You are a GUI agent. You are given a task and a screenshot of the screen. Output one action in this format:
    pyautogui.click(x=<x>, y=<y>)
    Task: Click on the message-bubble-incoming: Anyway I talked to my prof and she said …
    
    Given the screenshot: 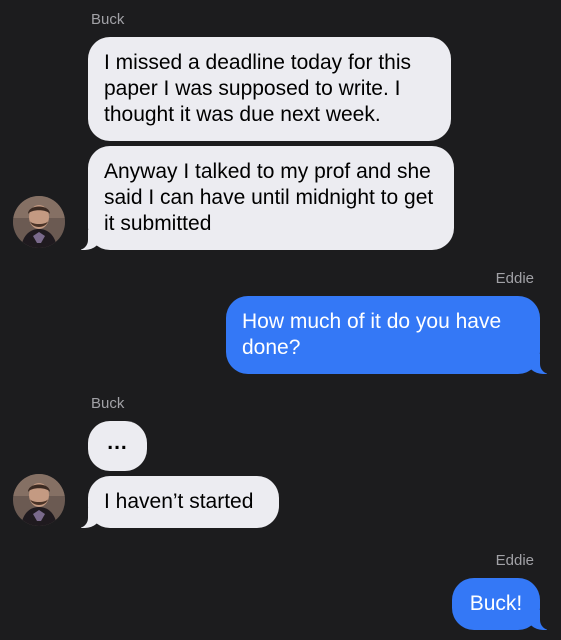 What is the action you would take?
    pyautogui.click(x=258, y=198)
    